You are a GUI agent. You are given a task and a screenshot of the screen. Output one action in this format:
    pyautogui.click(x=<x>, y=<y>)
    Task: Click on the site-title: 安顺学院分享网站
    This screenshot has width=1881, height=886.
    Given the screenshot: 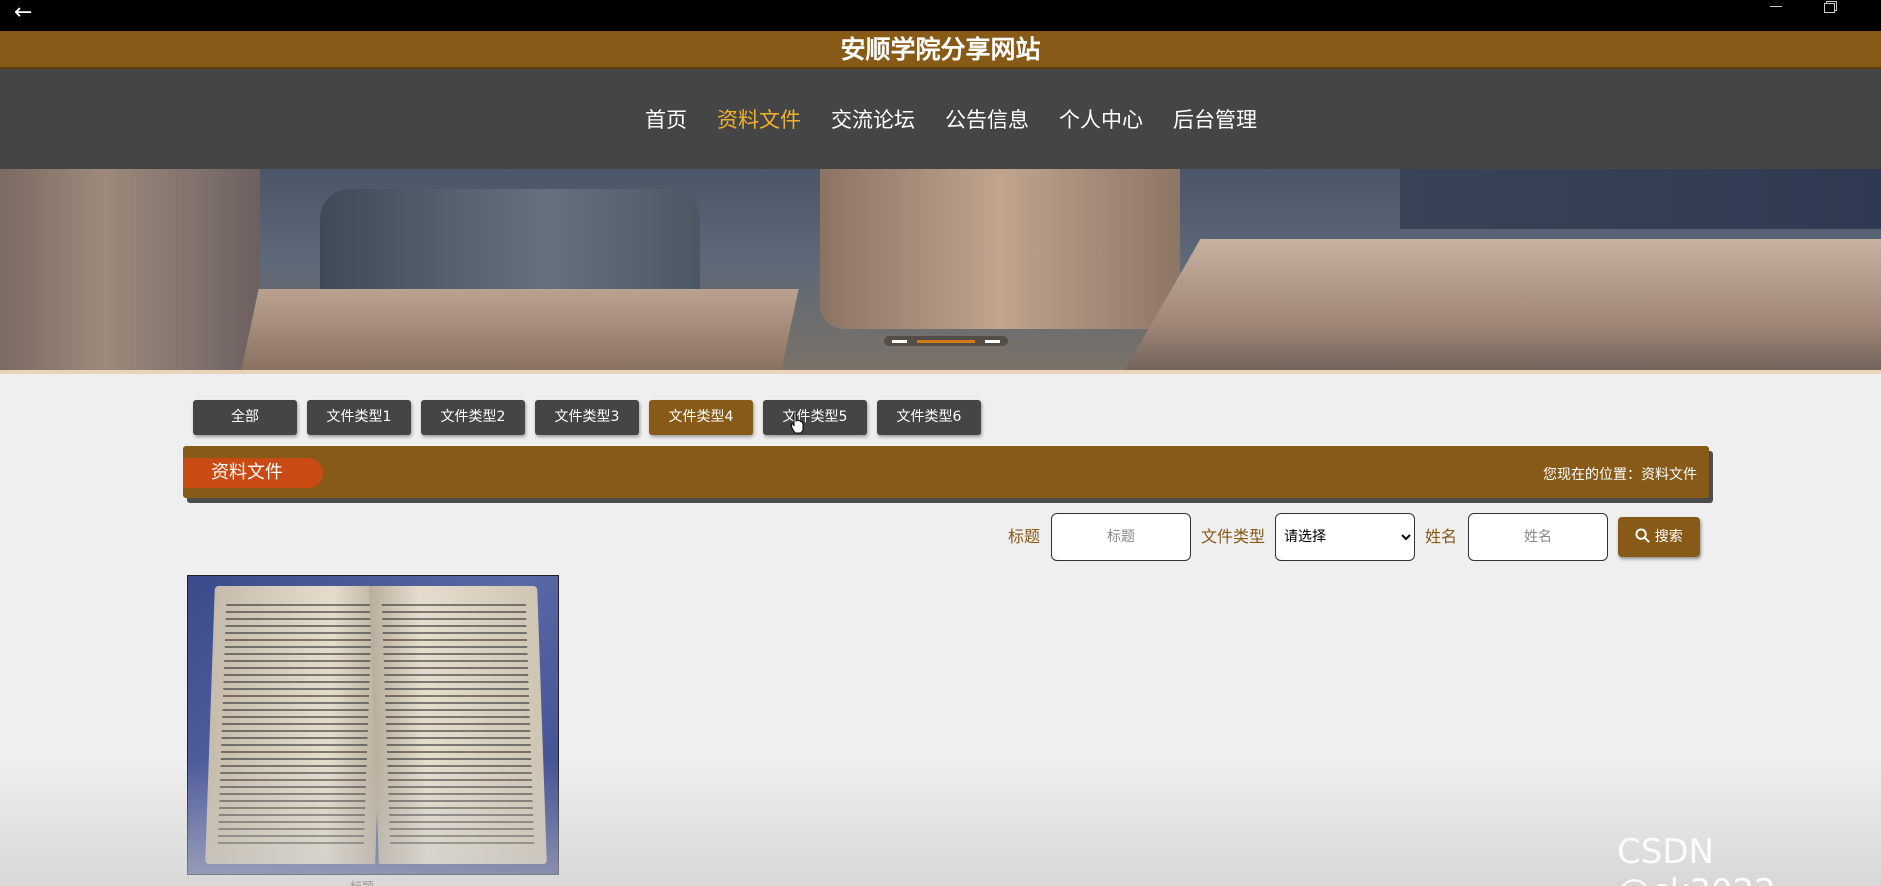 What is the action you would take?
    pyautogui.click(x=940, y=49)
    